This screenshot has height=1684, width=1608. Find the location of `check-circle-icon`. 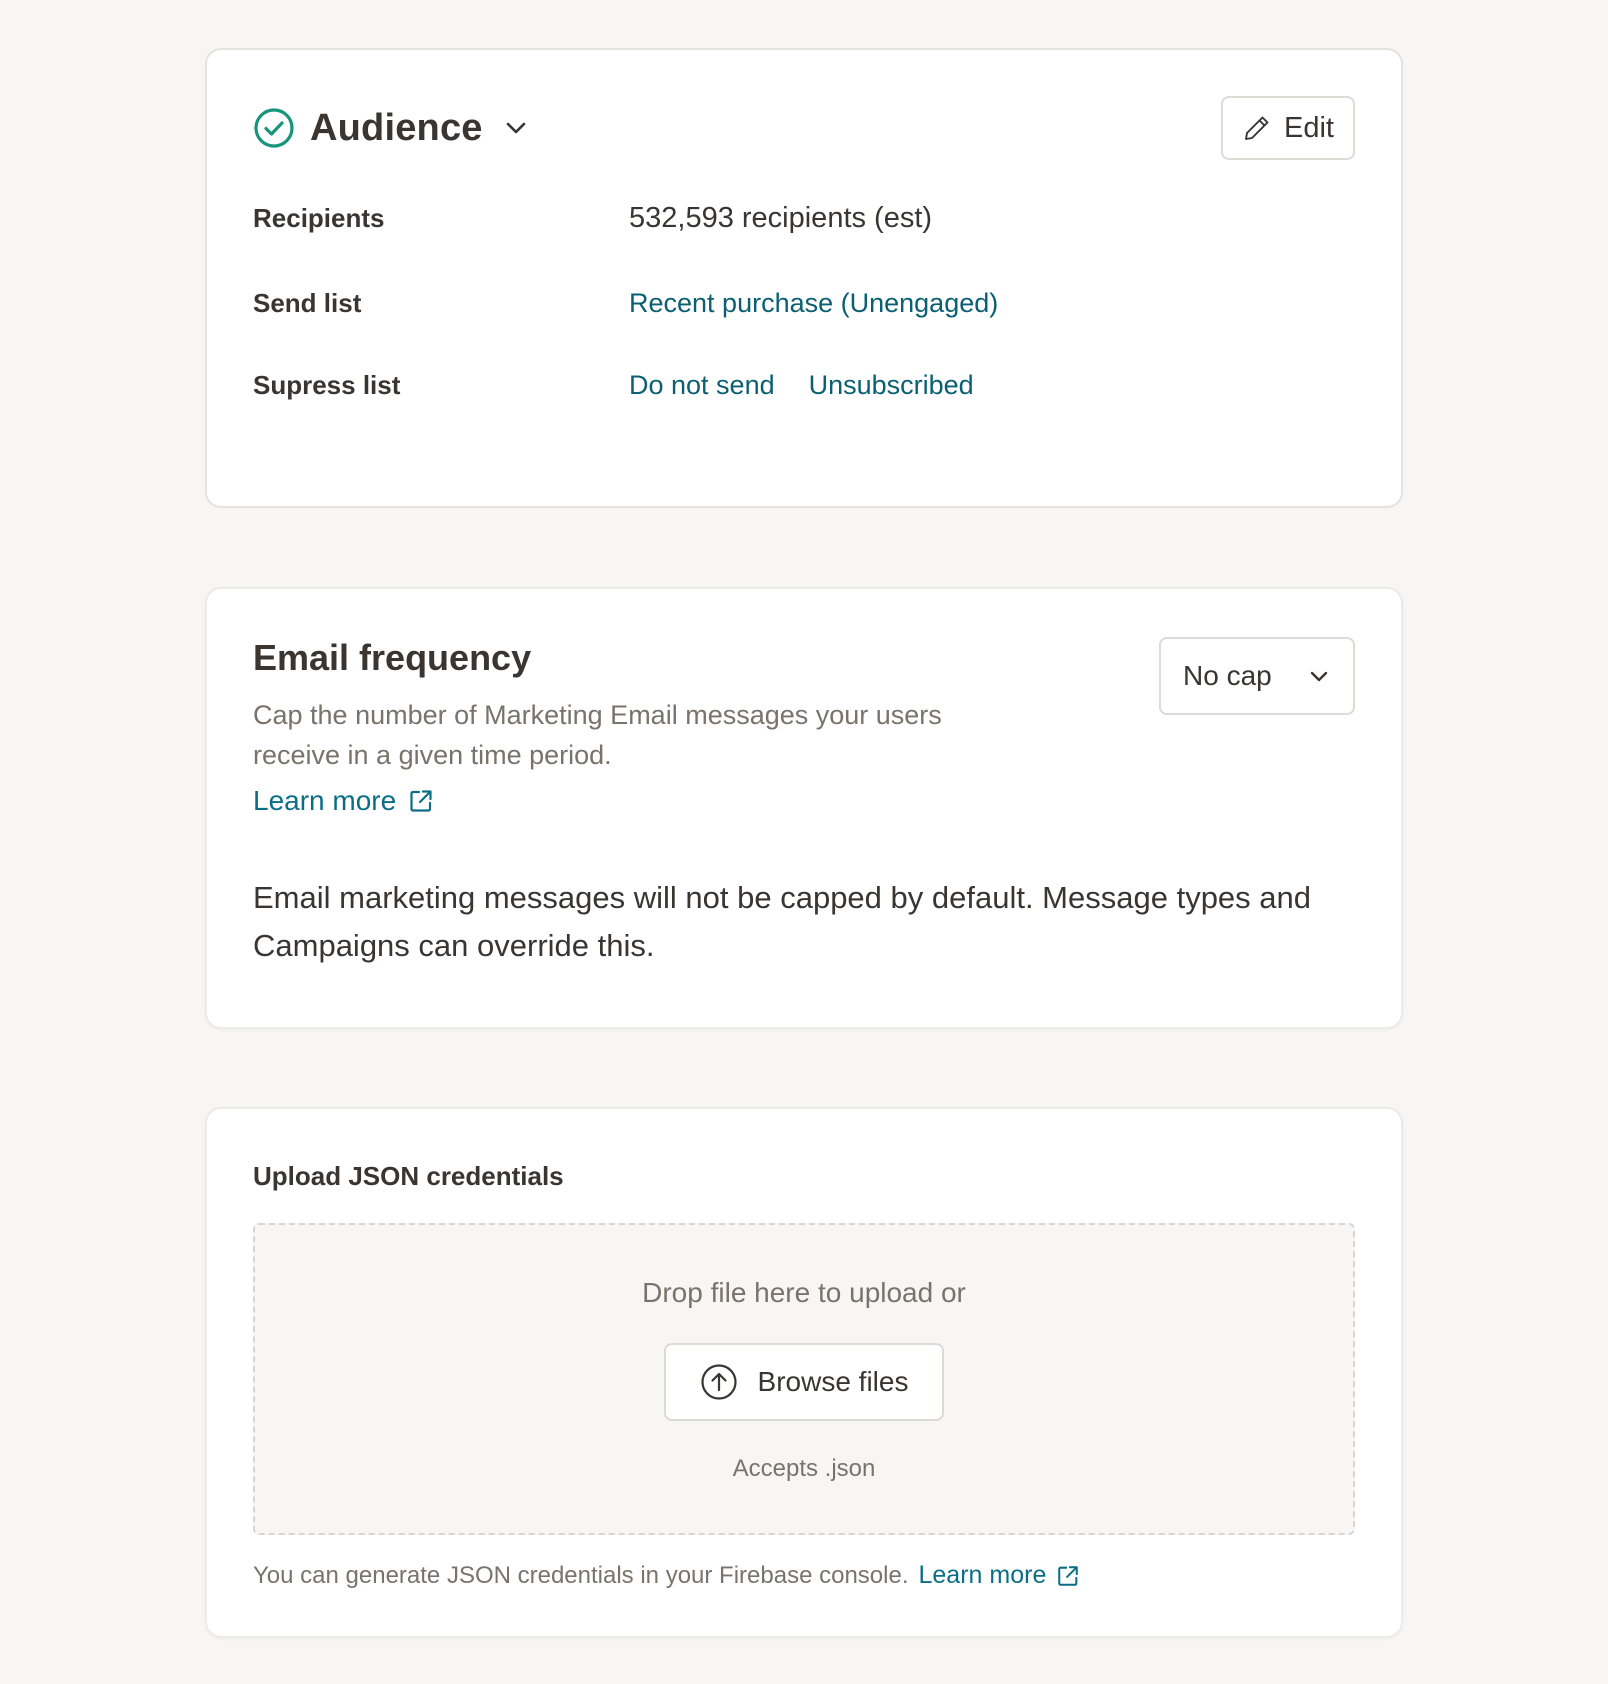

check-circle-icon is located at coordinates (274, 128).